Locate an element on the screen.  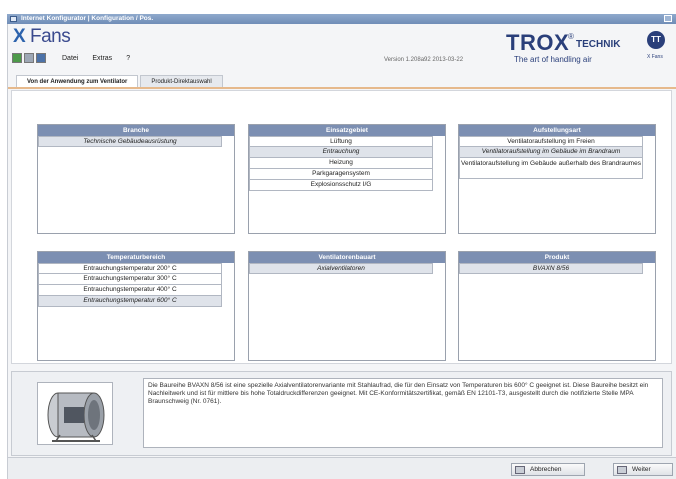
list-item: Entrauchungstemperatur 300° C is located at coordinates (130, 279).